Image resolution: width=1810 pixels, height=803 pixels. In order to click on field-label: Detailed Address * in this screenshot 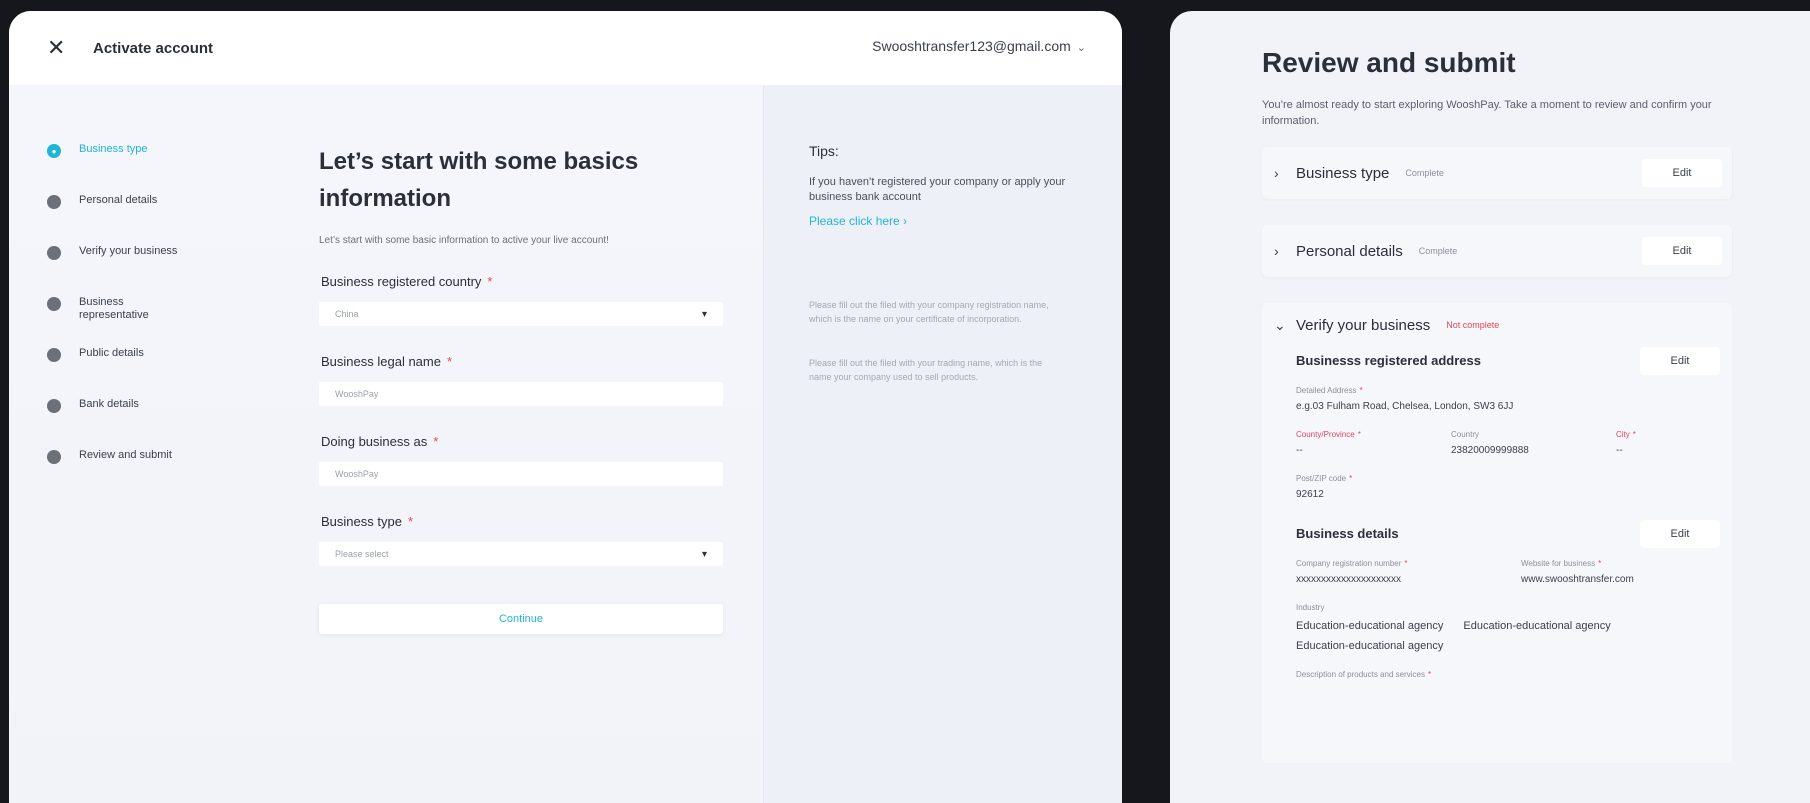, I will do `click(1329, 390)`.